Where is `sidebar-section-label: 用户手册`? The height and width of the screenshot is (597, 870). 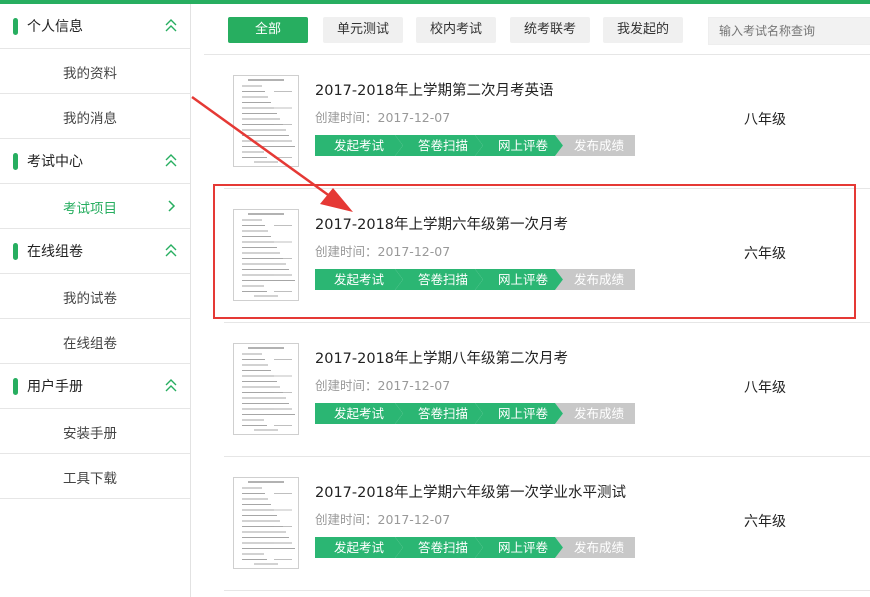 sidebar-section-label: 用户手册 is located at coordinates (55, 387).